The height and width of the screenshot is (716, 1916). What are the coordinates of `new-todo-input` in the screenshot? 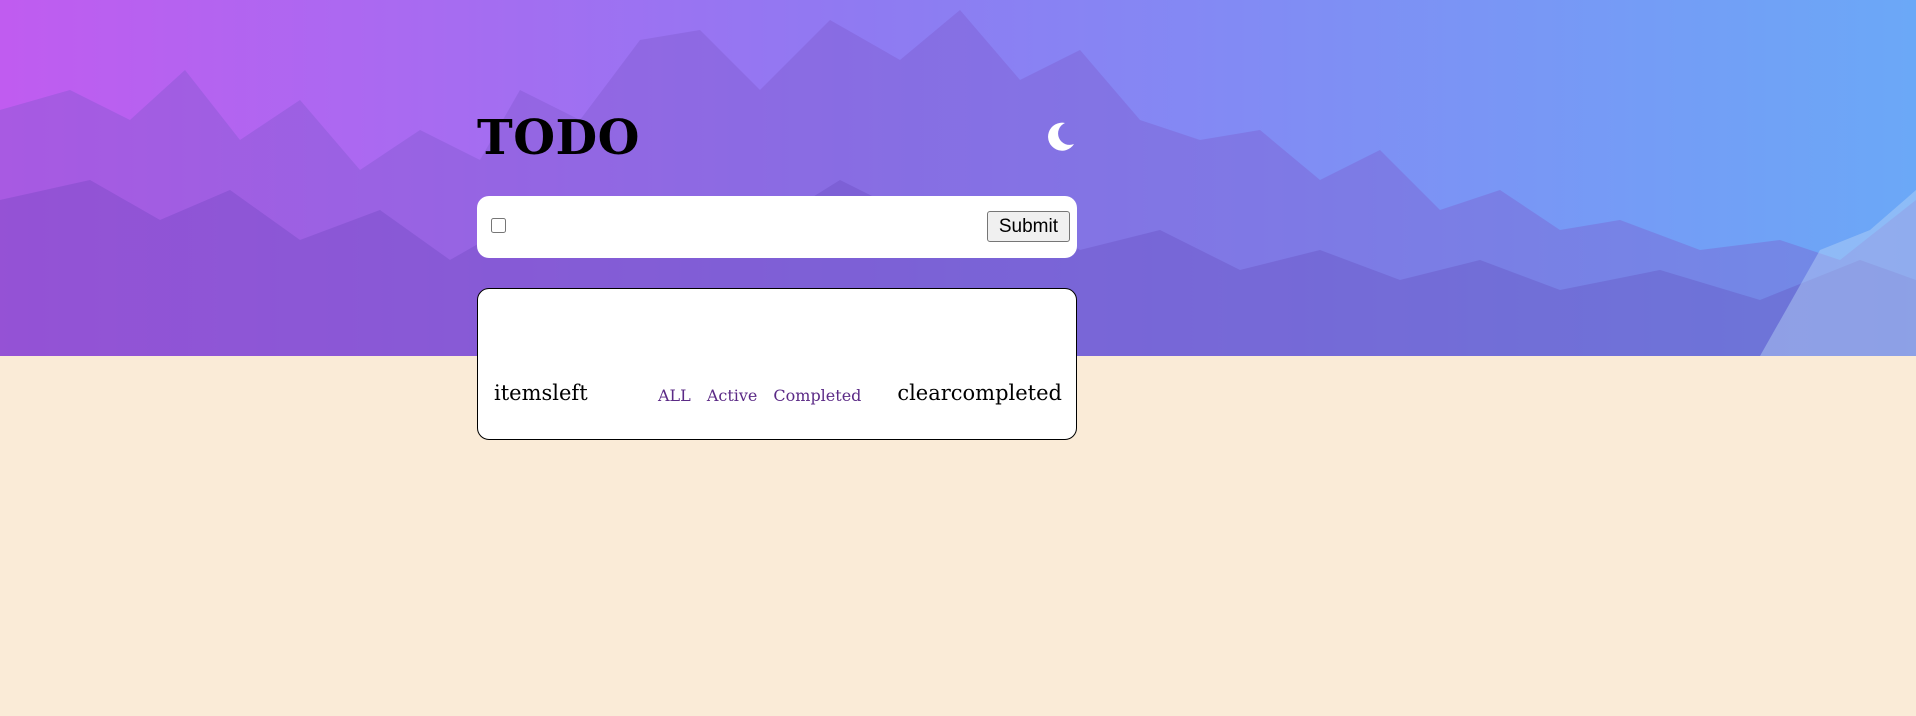 It's located at (769, 227).